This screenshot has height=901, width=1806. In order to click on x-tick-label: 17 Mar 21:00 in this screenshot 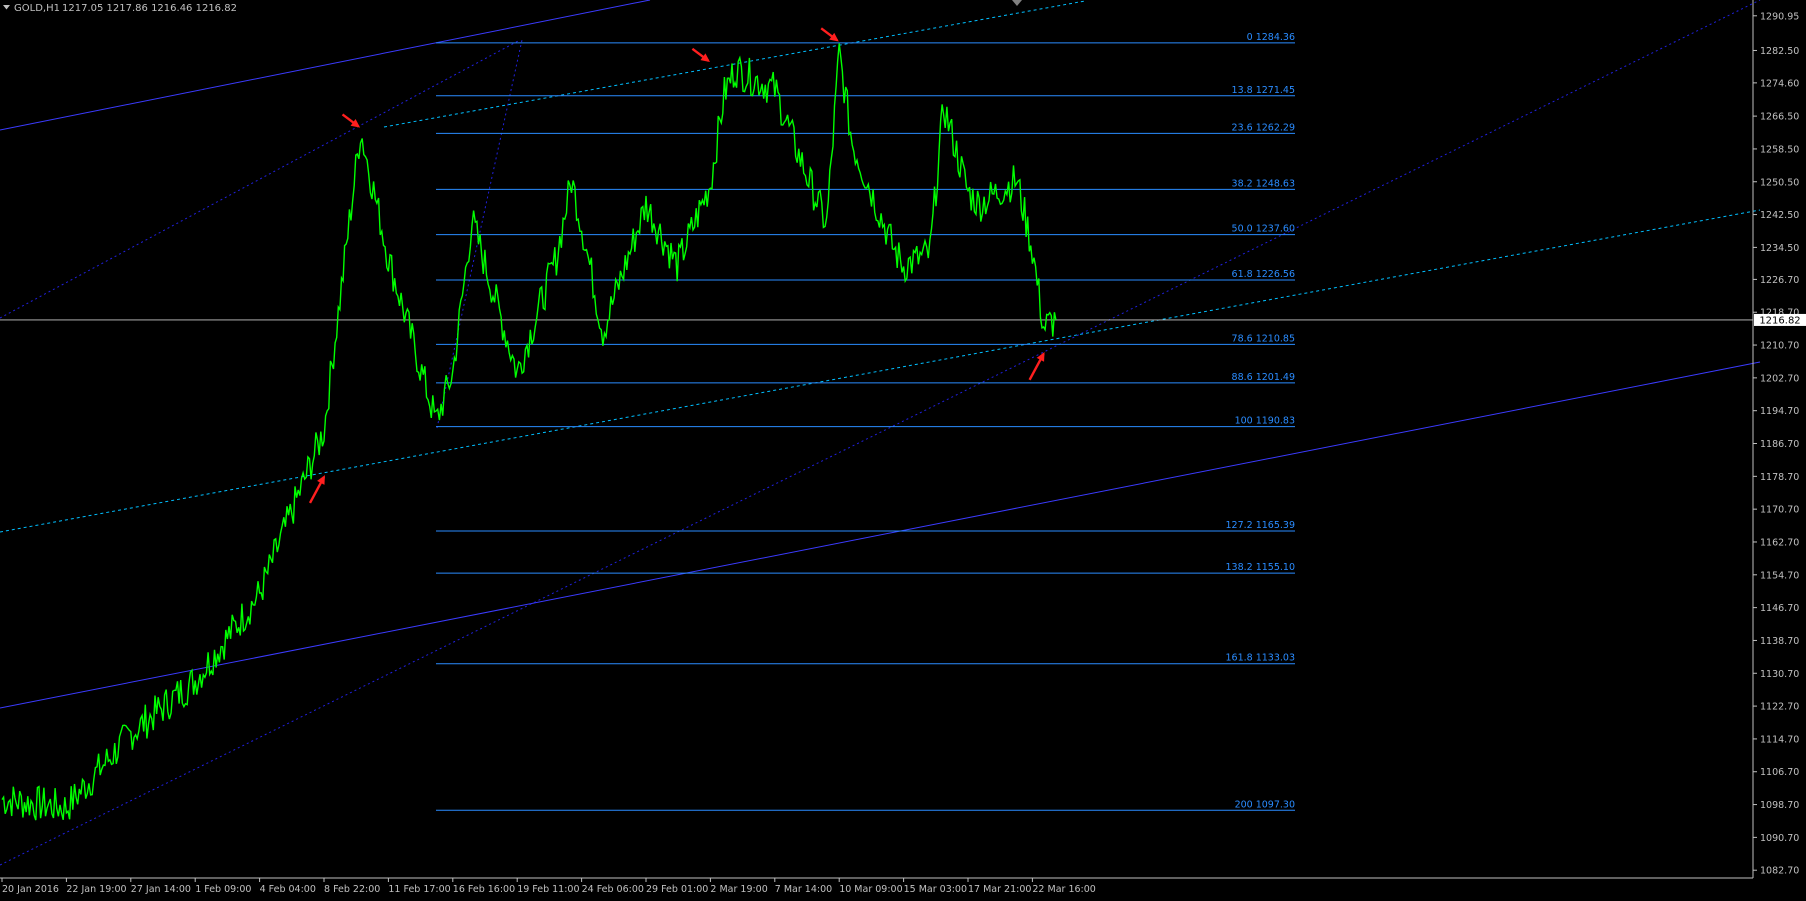, I will do `click(999, 889)`.